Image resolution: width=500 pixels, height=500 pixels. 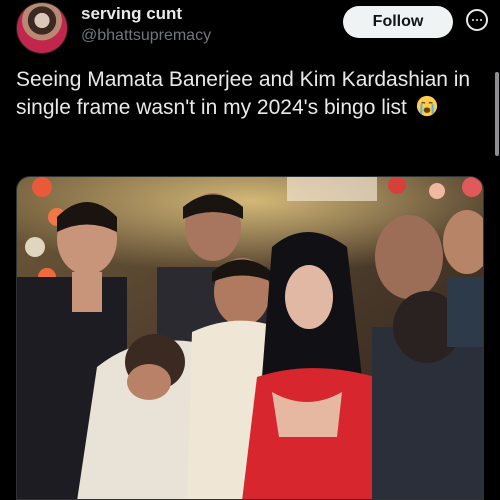 What do you see at coordinates (426, 106) in the screenshot?
I see `loudly-crying-face-emoji` at bounding box center [426, 106].